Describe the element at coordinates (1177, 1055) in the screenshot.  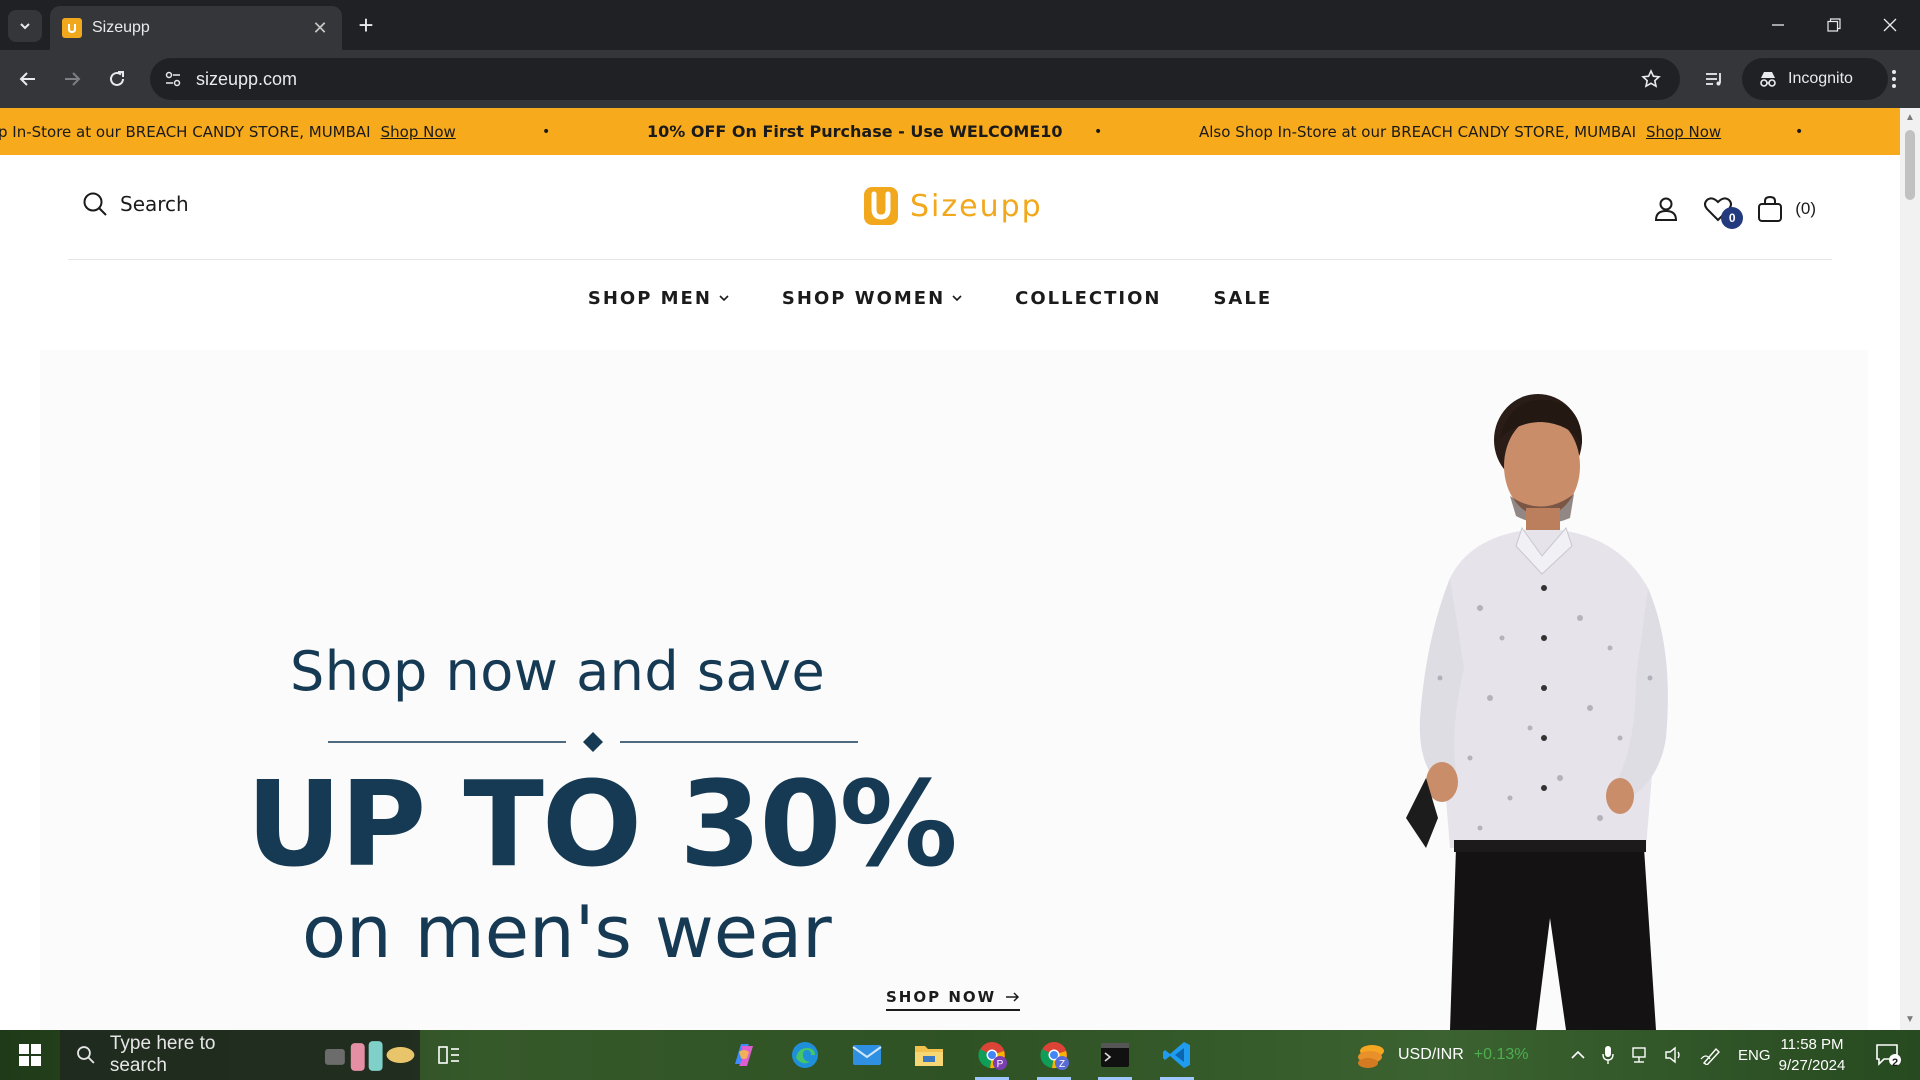
I see `taskbar-vscode` at that location.